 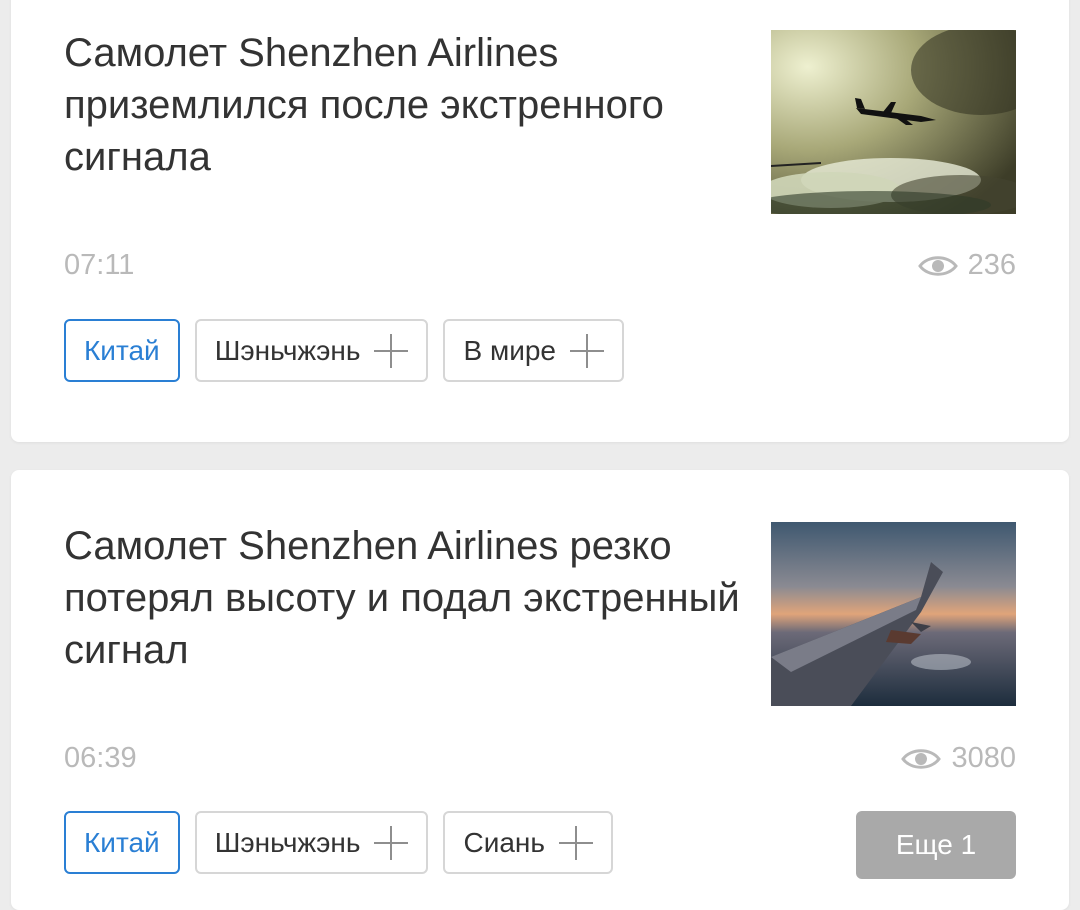 What do you see at coordinates (966, 265) in the screenshot?
I see `views-counter: 236` at bounding box center [966, 265].